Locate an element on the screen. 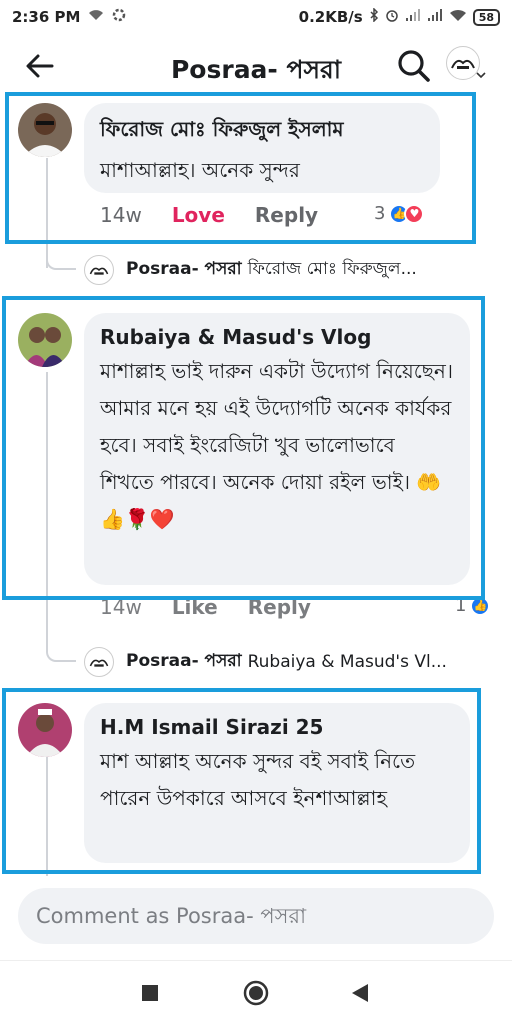  recent-apps-button is located at coordinates (150, 993).